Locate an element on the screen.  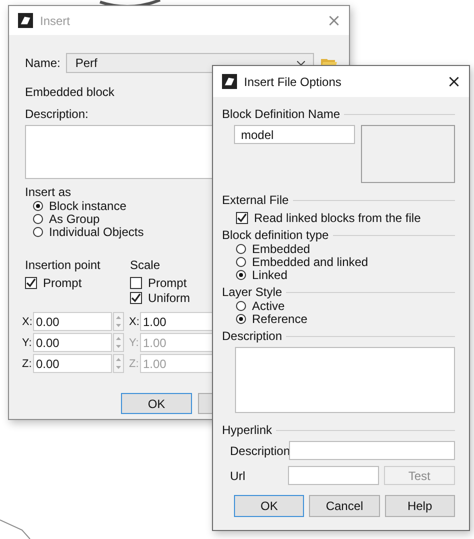
field-label: Url is located at coordinates (237, 475).